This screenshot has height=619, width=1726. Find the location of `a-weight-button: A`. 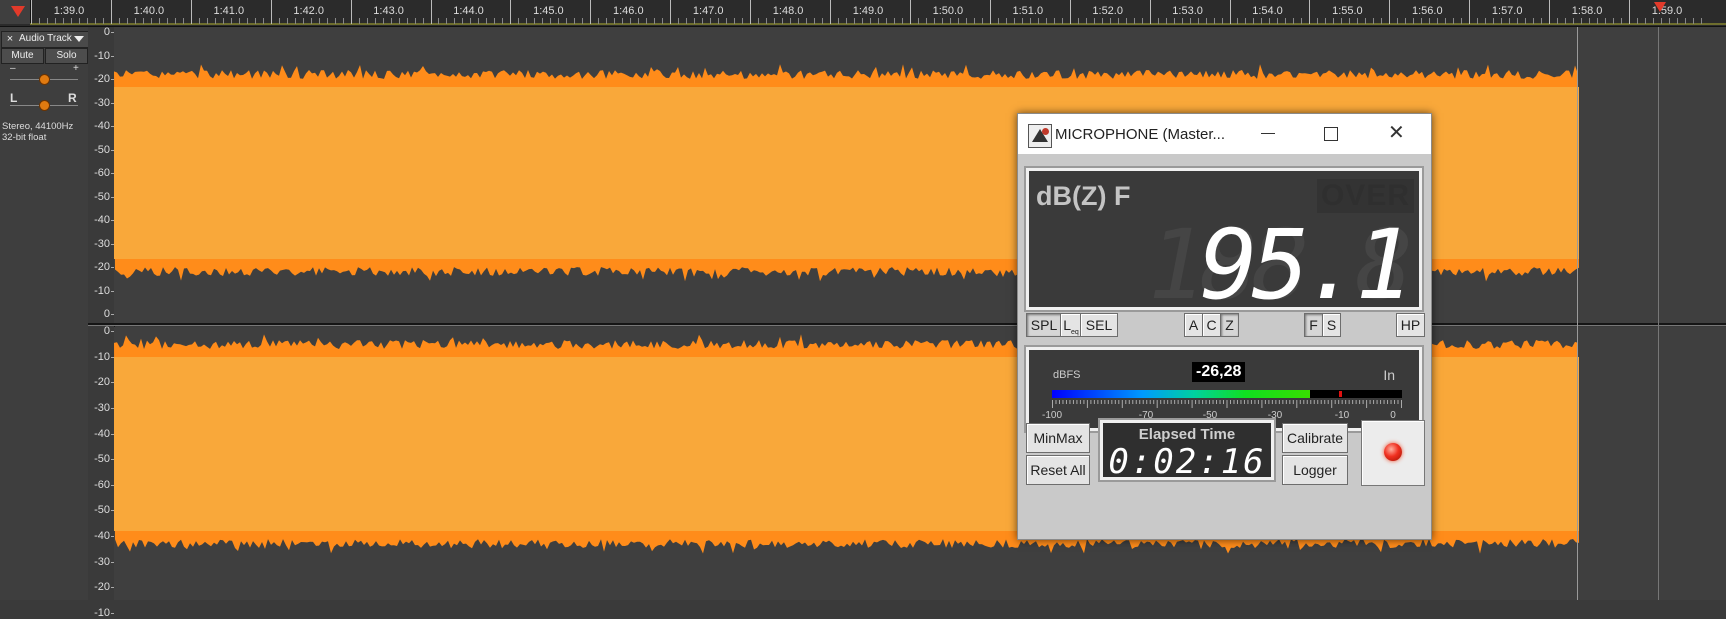

a-weight-button: A is located at coordinates (1193, 325).